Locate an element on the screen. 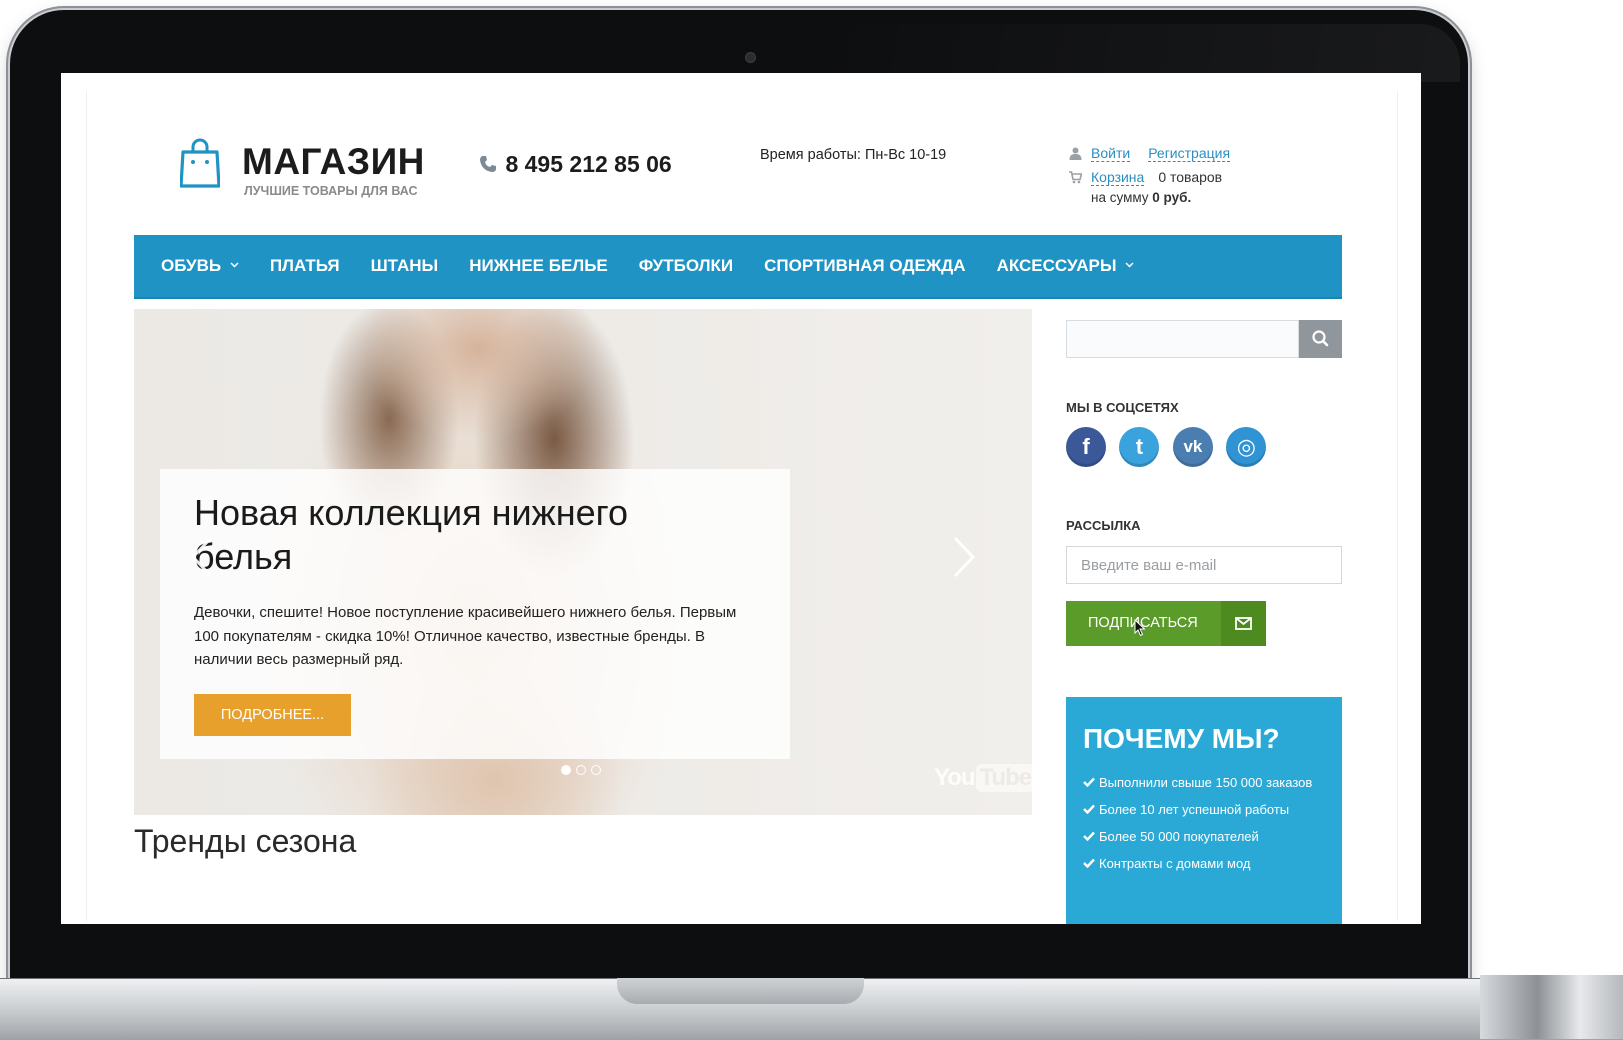 This screenshot has height=1040, width=1623. cart-link: Корзина is located at coordinates (1118, 177).